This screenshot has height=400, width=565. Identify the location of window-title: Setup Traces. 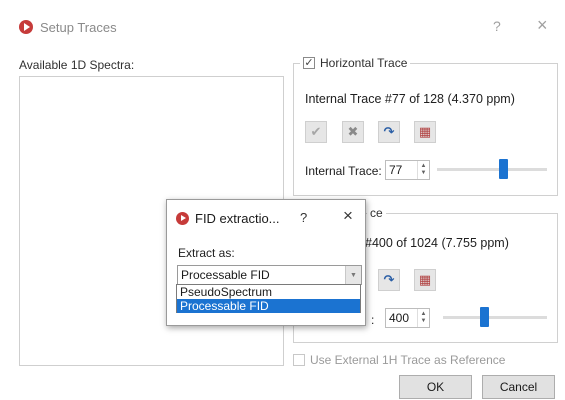
(78, 27).